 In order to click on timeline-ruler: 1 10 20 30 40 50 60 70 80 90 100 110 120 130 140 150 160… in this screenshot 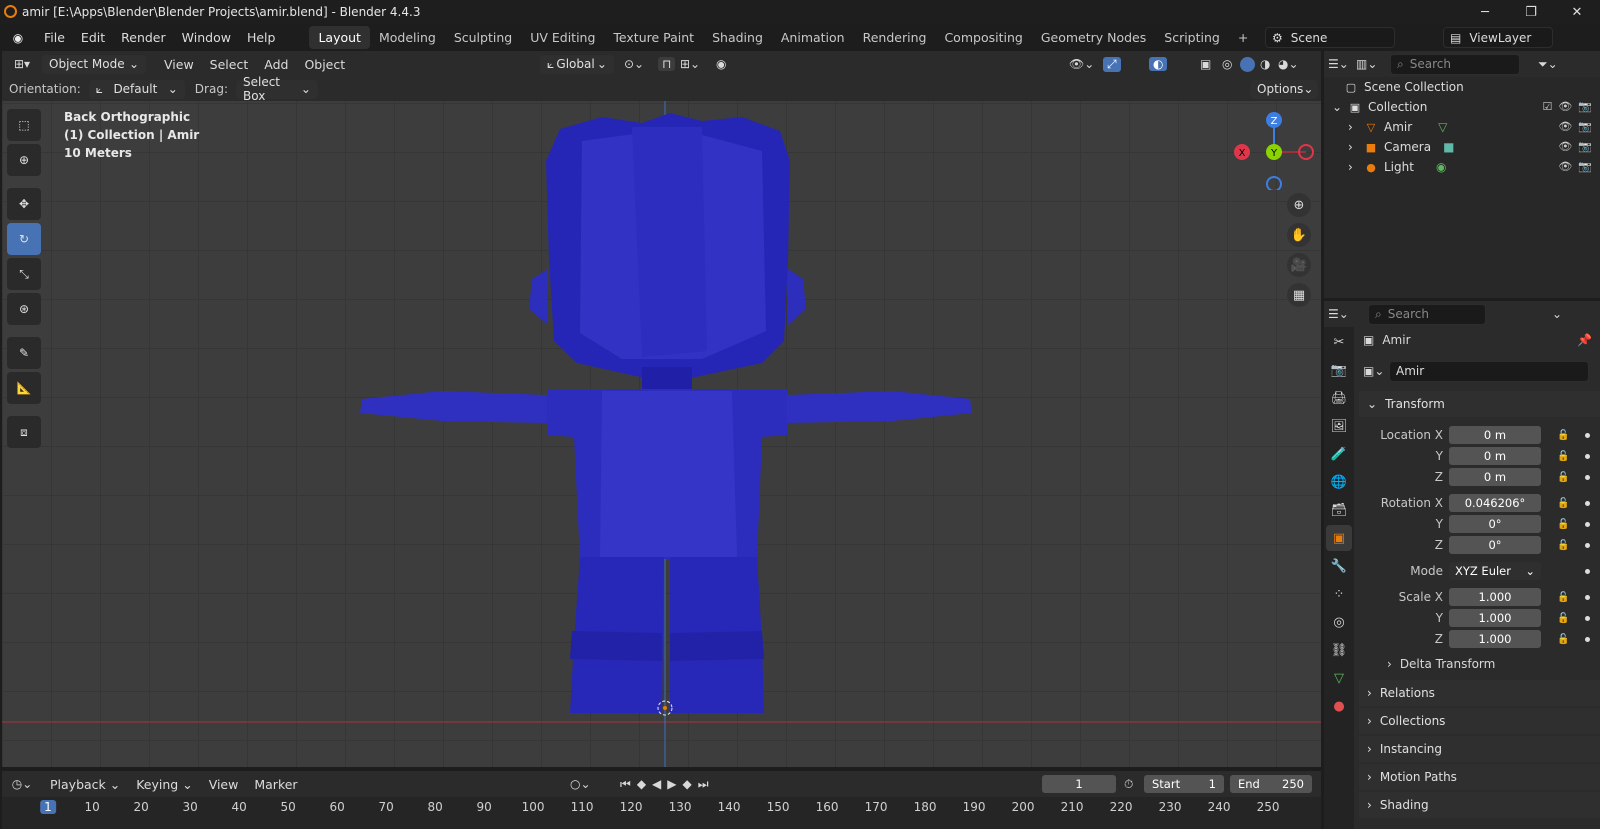, I will do `click(661, 813)`.